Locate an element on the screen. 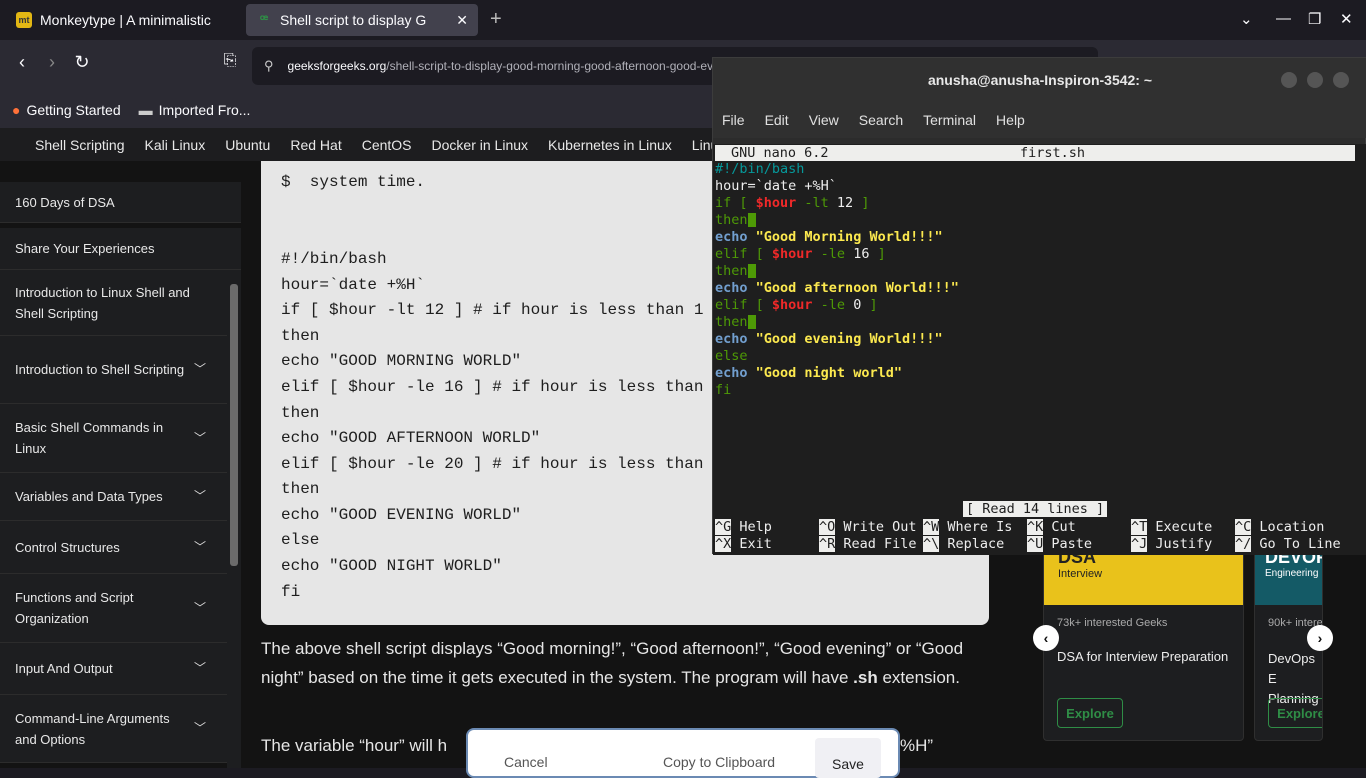 This screenshot has height=778, width=1366. nano-shortcut: ^/ Go To Line is located at coordinates (1288, 544).